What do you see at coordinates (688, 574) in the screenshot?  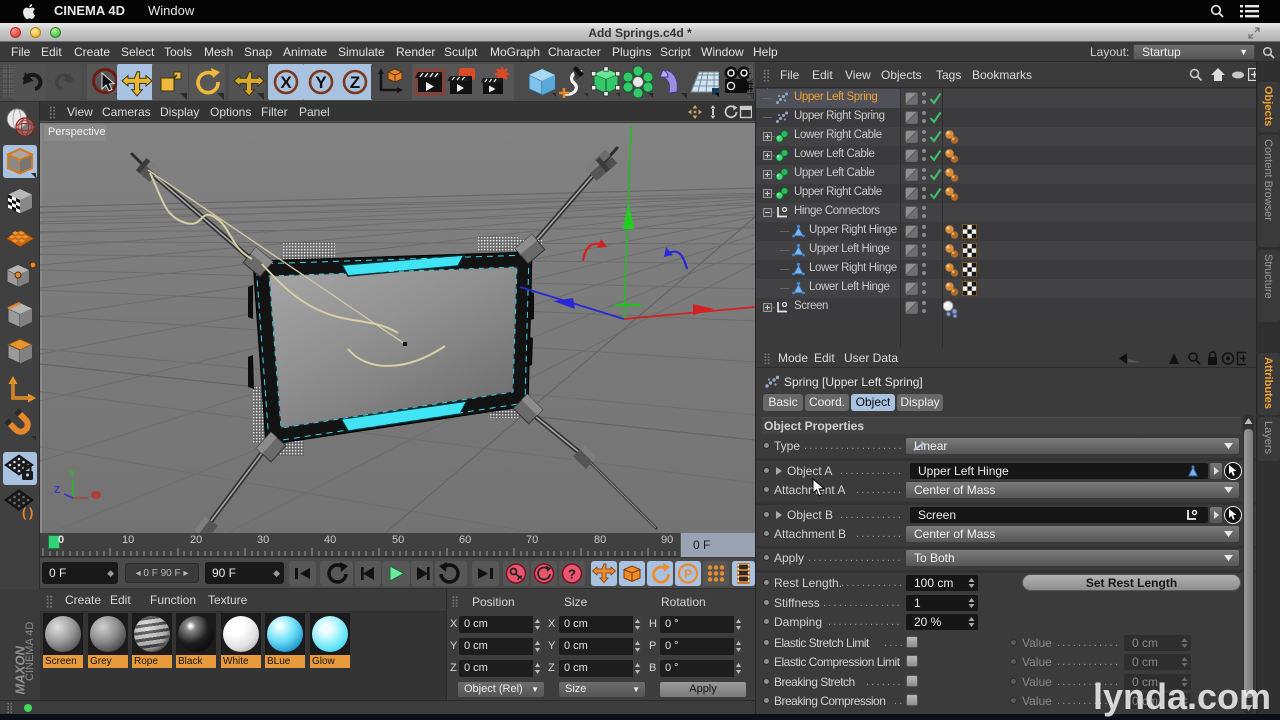 I see `svg-text: P` at bounding box center [688, 574].